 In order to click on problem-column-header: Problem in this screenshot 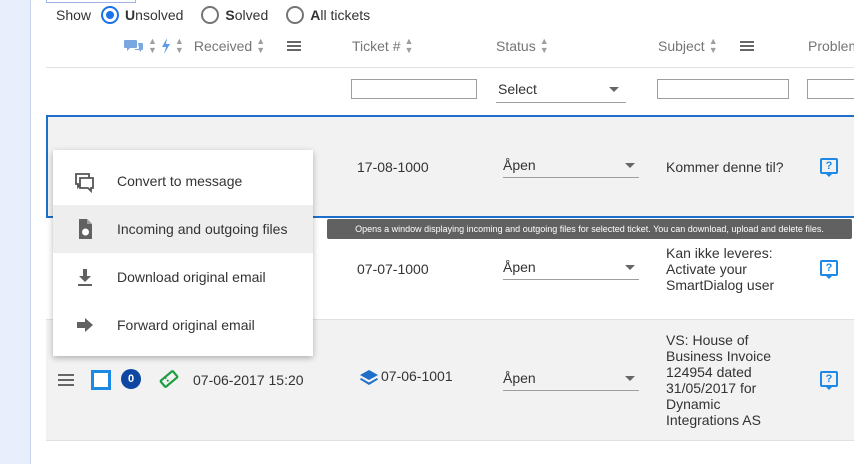, I will do `click(831, 46)`.